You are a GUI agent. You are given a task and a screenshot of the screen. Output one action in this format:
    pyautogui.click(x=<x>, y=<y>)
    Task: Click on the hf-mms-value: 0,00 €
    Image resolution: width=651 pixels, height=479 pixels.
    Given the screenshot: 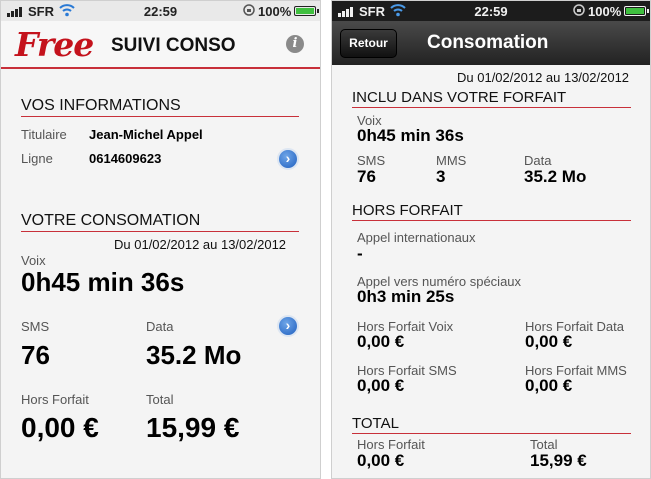 What is the action you would take?
    pyautogui.click(x=549, y=385)
    